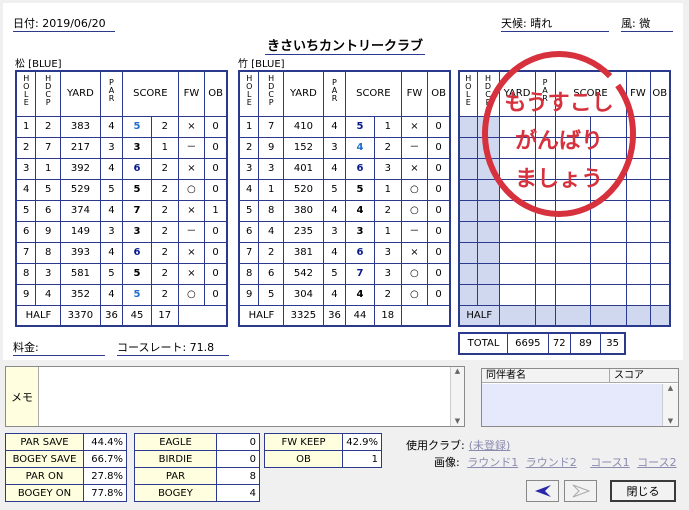 This screenshot has height=510, width=689. I want to click on arrow-right-icon, so click(581, 491).